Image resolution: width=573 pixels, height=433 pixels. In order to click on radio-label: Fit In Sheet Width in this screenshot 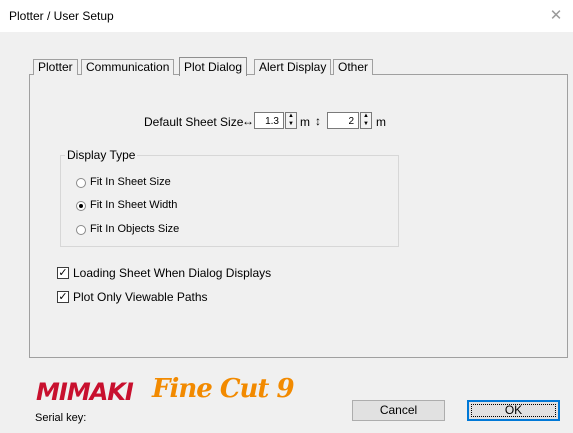, I will do `click(134, 205)`.